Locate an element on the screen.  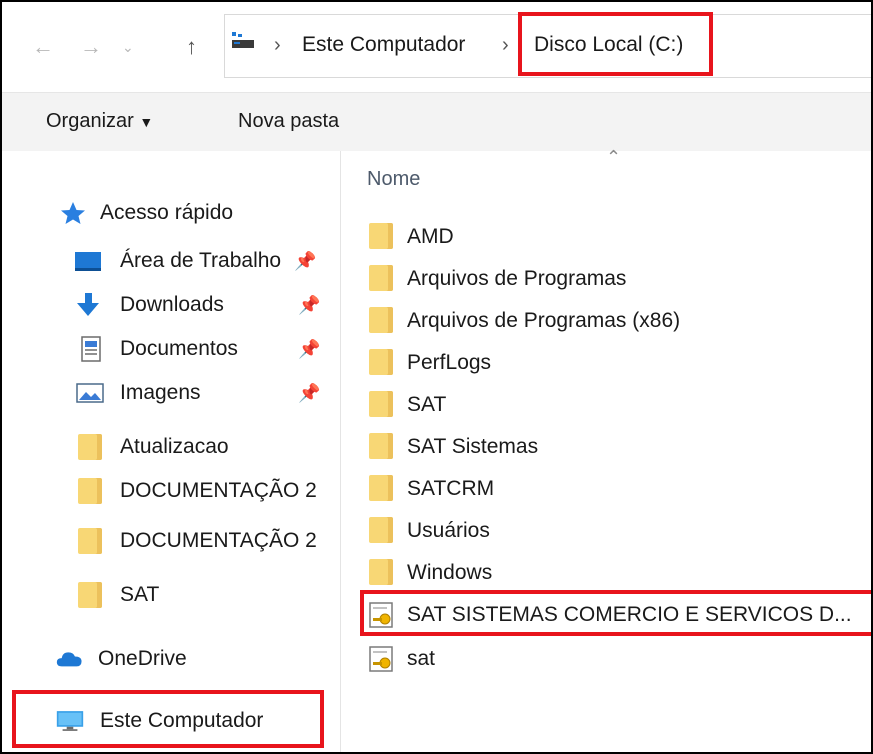
document-icon is located at coordinates (91, 349).